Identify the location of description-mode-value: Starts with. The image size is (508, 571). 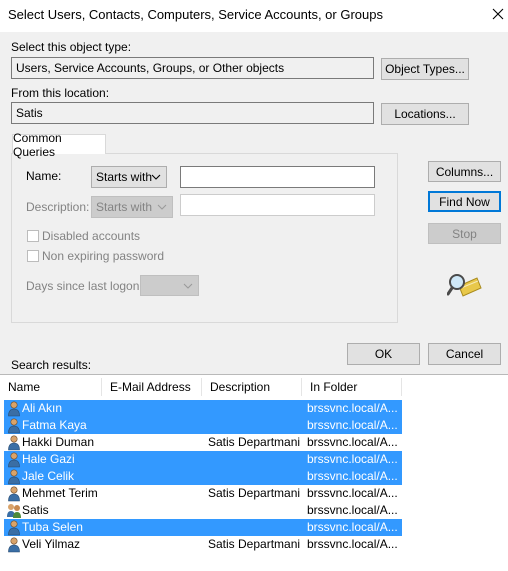
(124, 207).